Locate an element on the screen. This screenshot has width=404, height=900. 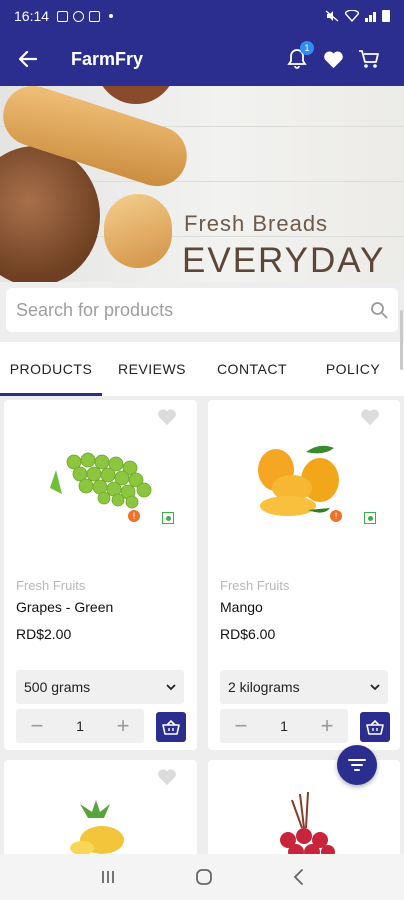
cart-icon is located at coordinates (369, 58).